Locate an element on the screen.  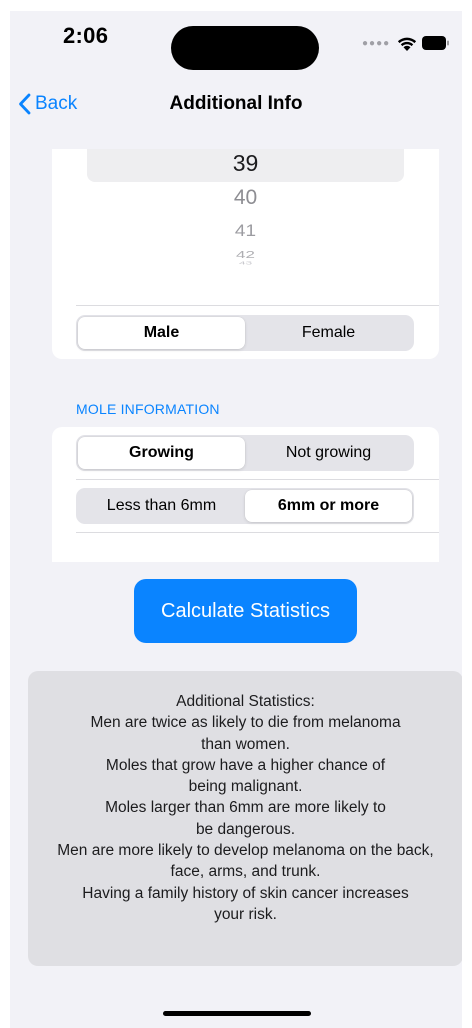
cellular-signal-icon: ●●●● is located at coordinates (376, 43).